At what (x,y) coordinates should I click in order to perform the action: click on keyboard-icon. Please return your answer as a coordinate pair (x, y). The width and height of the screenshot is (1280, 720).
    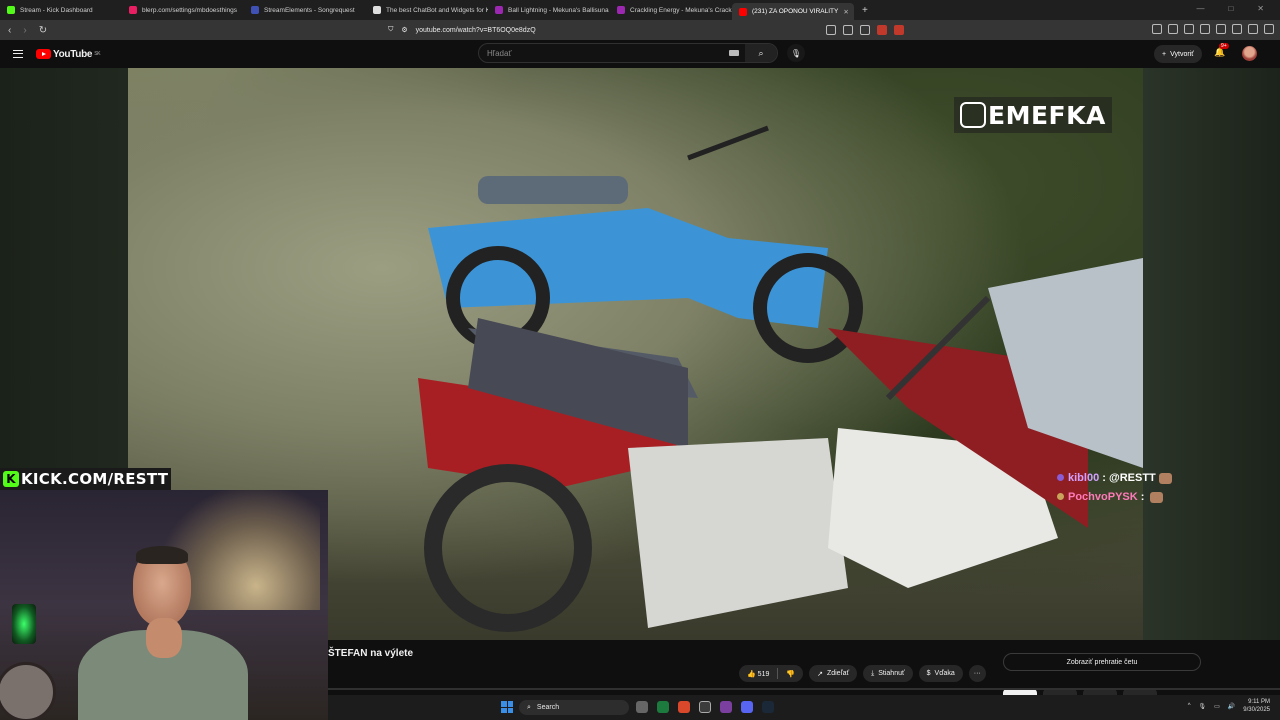
    Looking at the image, I should click on (734, 53).